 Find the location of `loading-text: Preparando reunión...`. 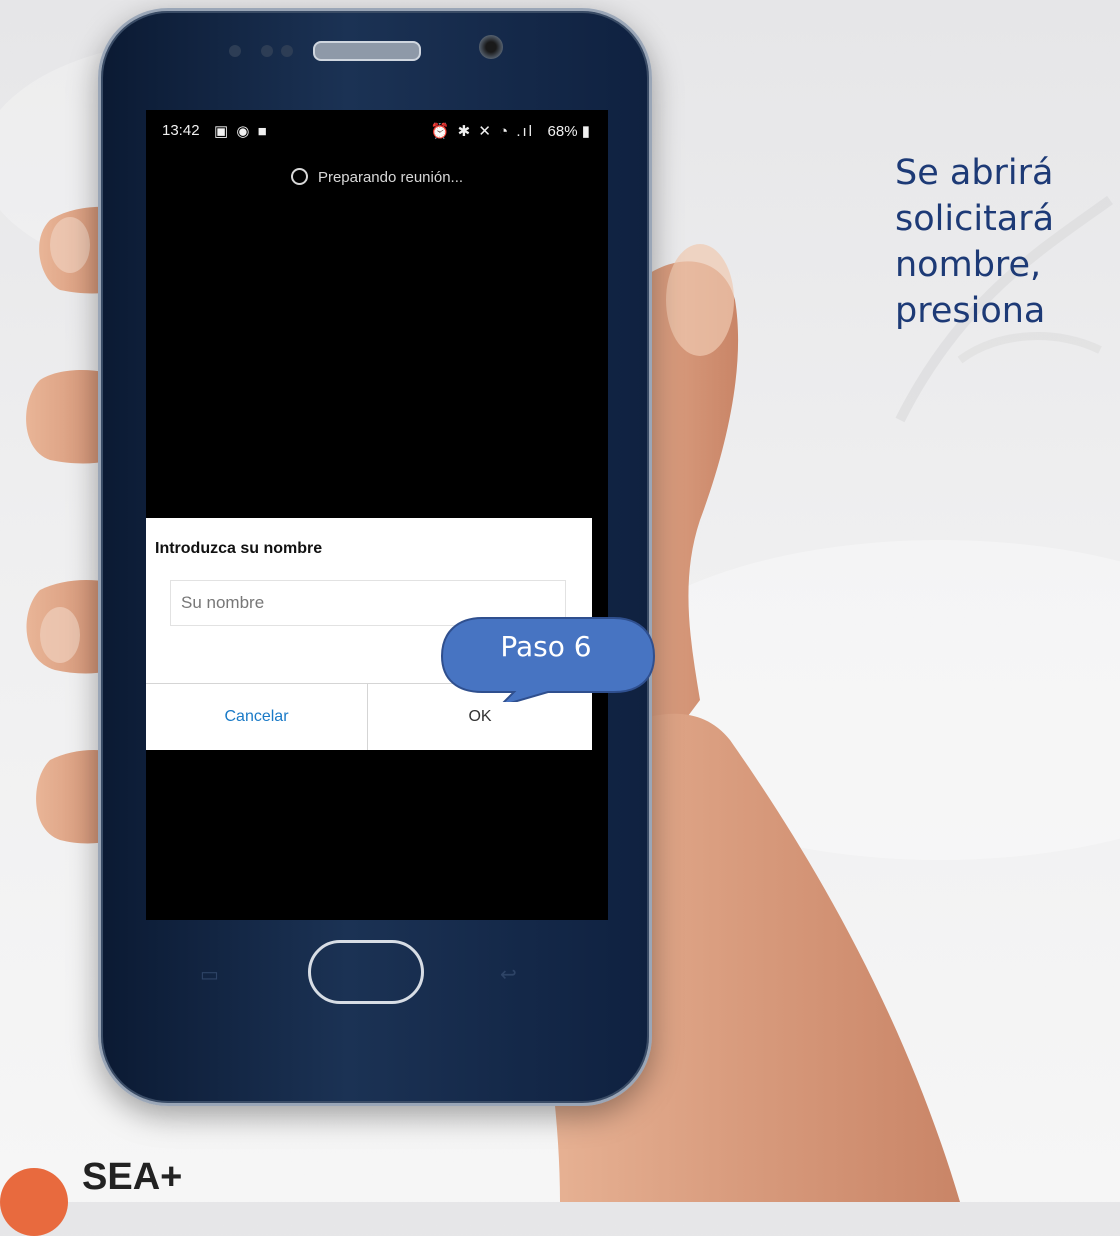

loading-text: Preparando reunión... is located at coordinates (390, 177).